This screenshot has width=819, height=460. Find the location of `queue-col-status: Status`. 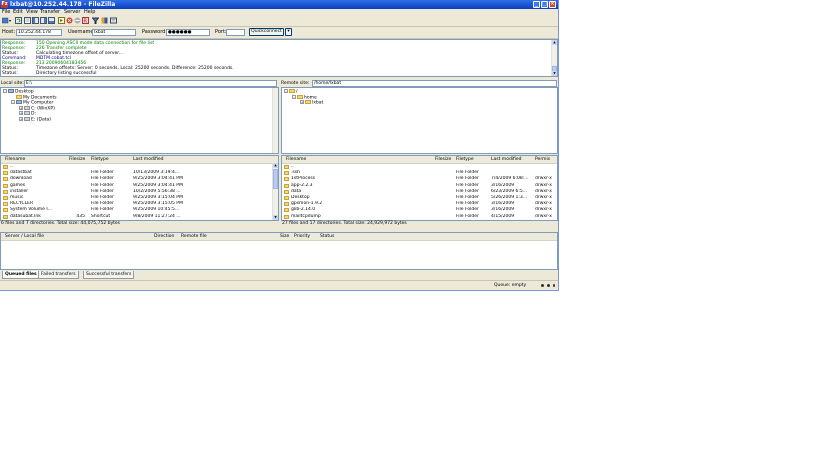

queue-col-status: Status is located at coordinates (327, 236).